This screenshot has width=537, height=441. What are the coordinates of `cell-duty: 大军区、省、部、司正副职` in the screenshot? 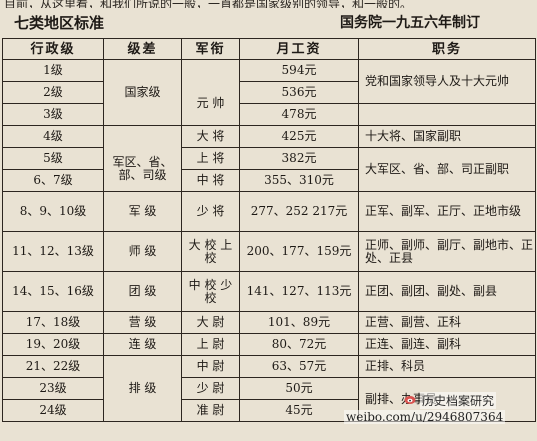 It's located at (447, 169).